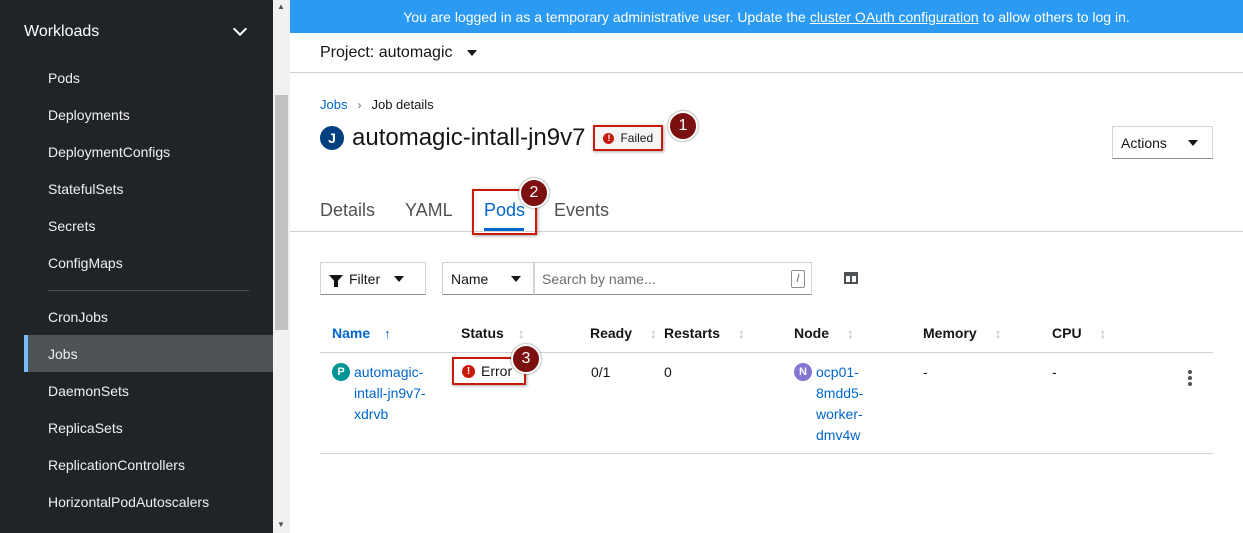  What do you see at coordinates (668, 372) in the screenshot?
I see `pod-restarts-cell: 0` at bounding box center [668, 372].